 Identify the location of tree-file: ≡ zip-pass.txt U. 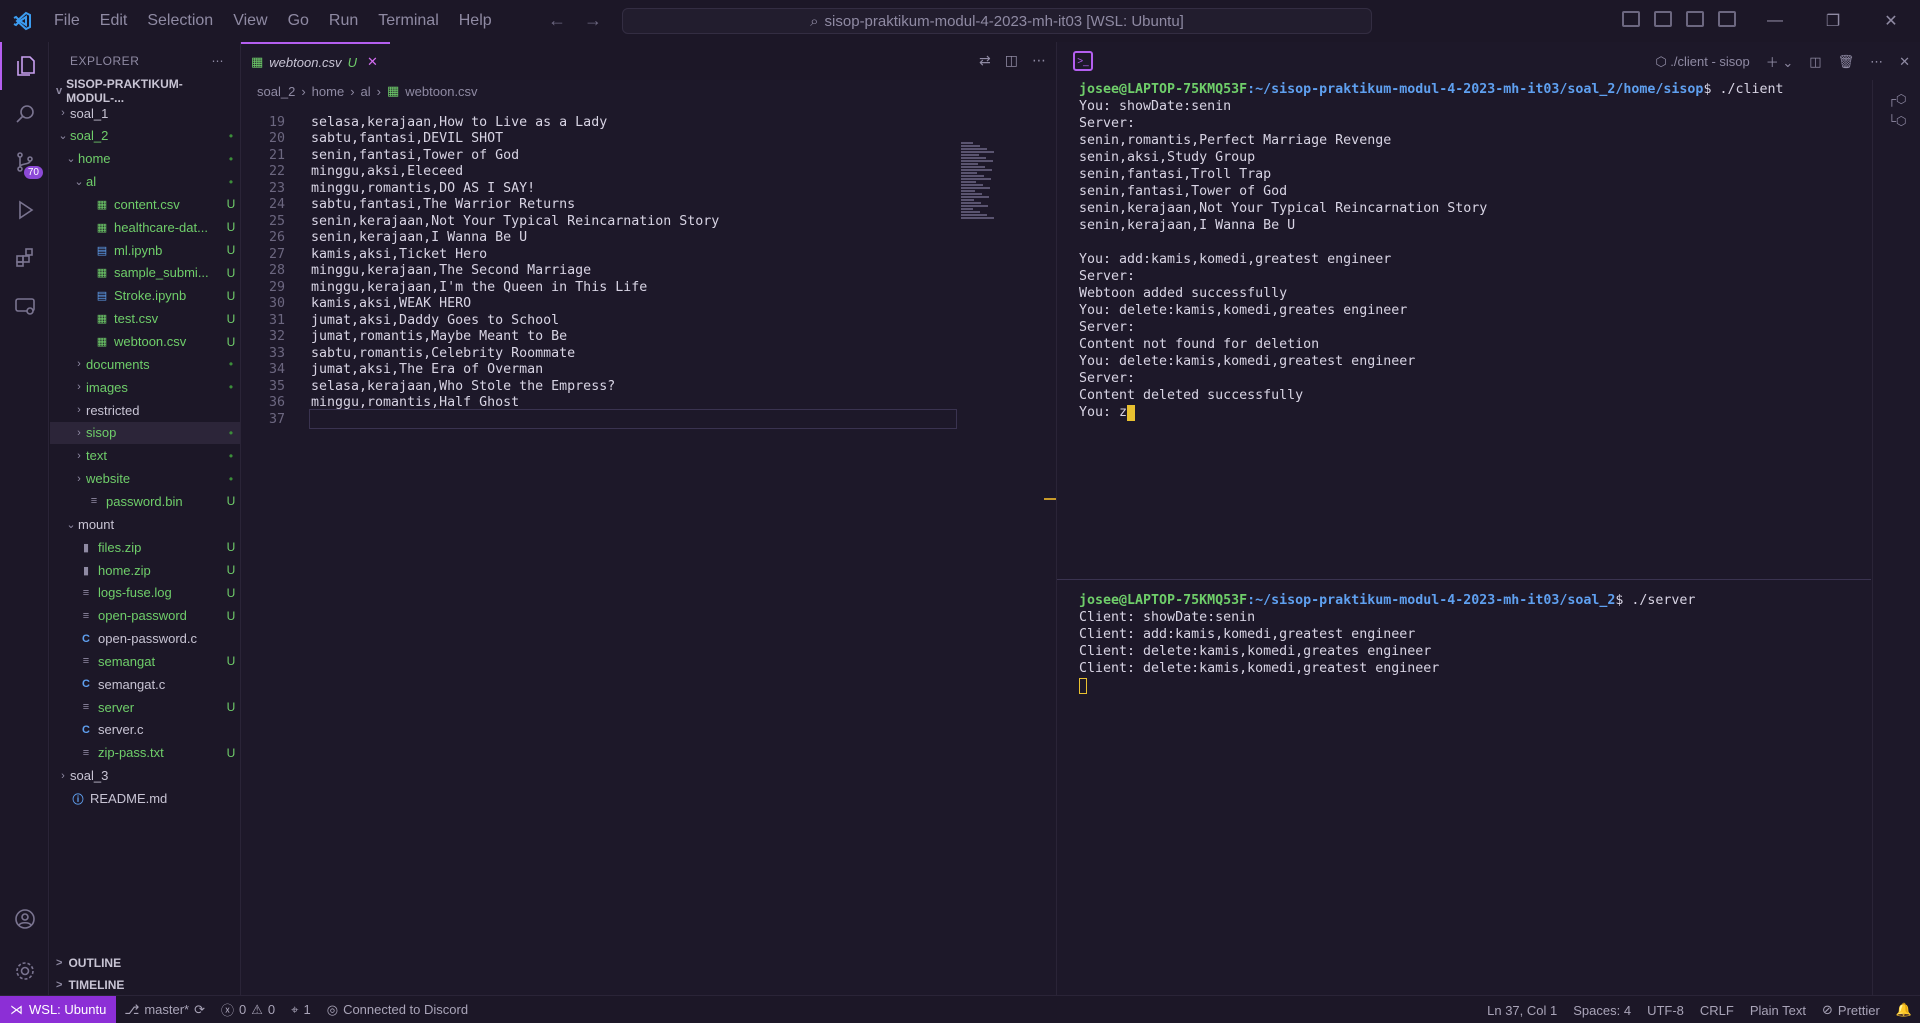
(145, 753).